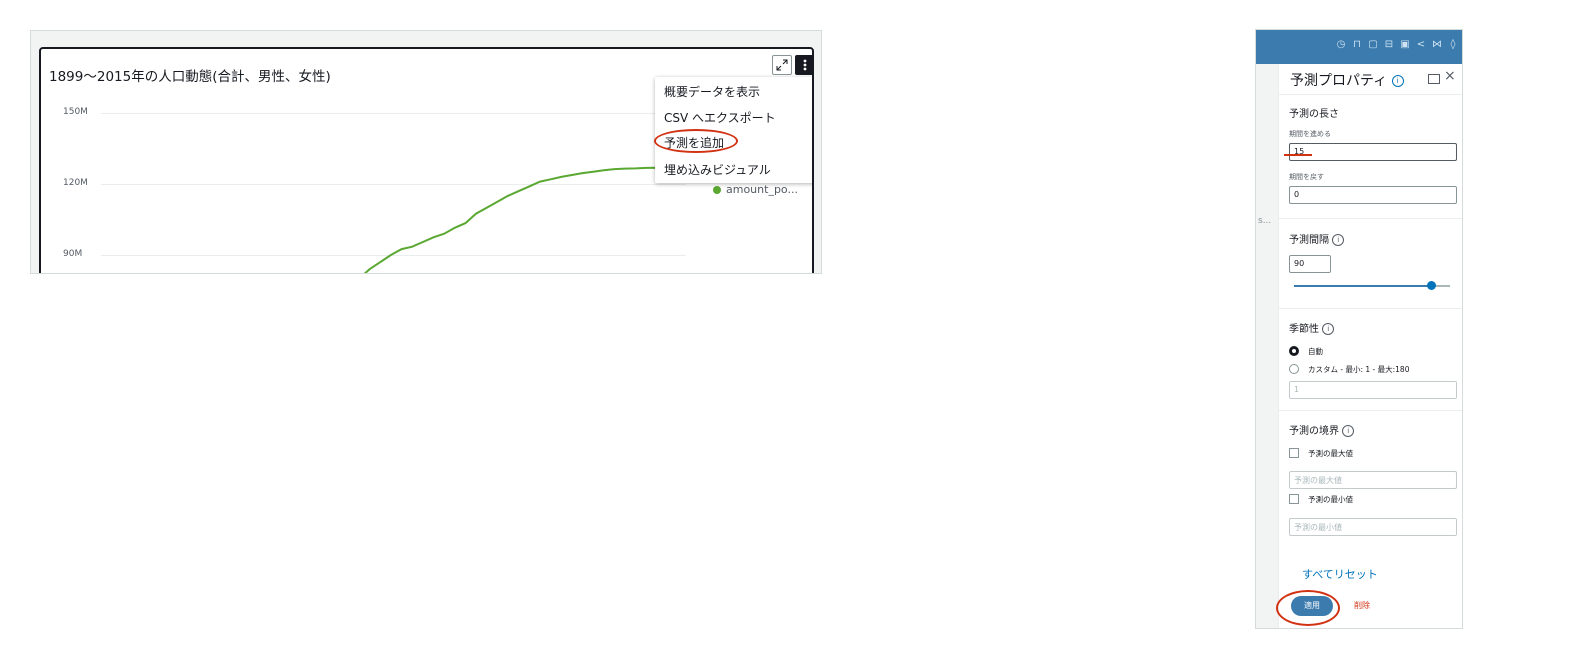  What do you see at coordinates (717, 169) in the screenshot?
I see `menu-item-embed-visual: 埋め込みビジュアル` at bounding box center [717, 169].